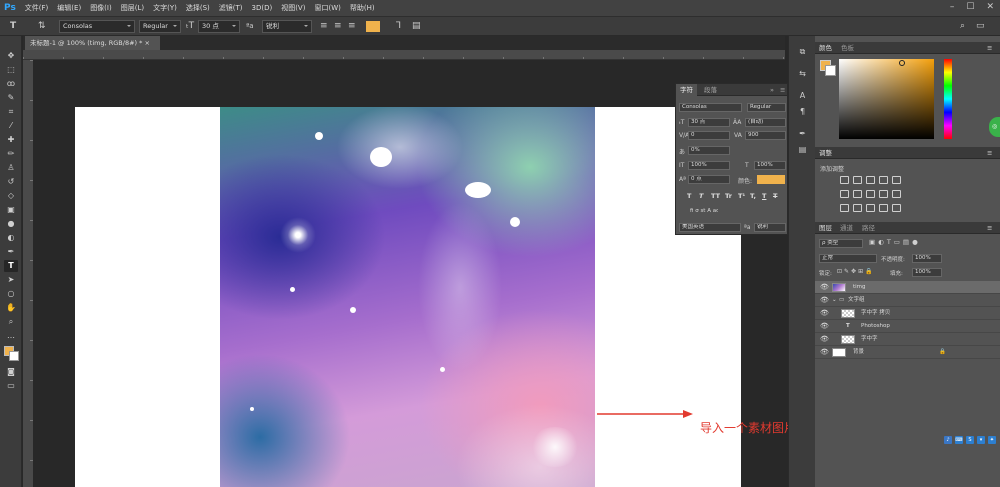  Describe the element at coordinates (741, 196) in the screenshot. I see `superscript-button: T¹` at that location.